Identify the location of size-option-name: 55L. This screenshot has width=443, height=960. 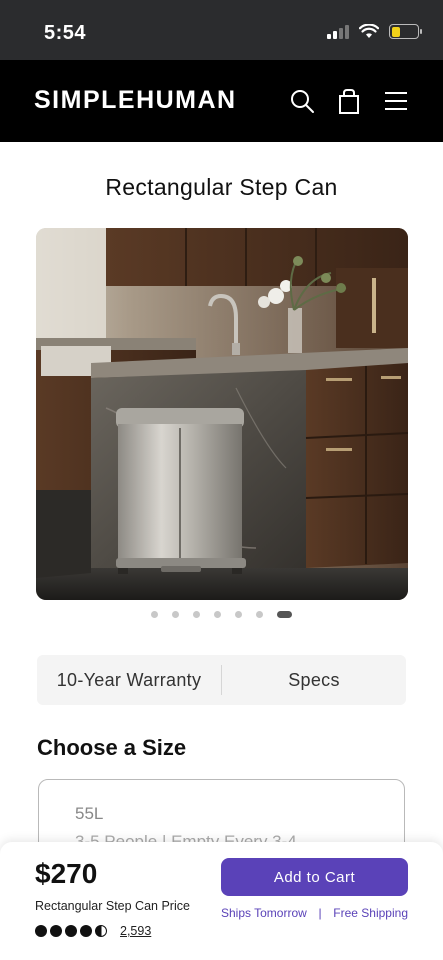
(89, 813).